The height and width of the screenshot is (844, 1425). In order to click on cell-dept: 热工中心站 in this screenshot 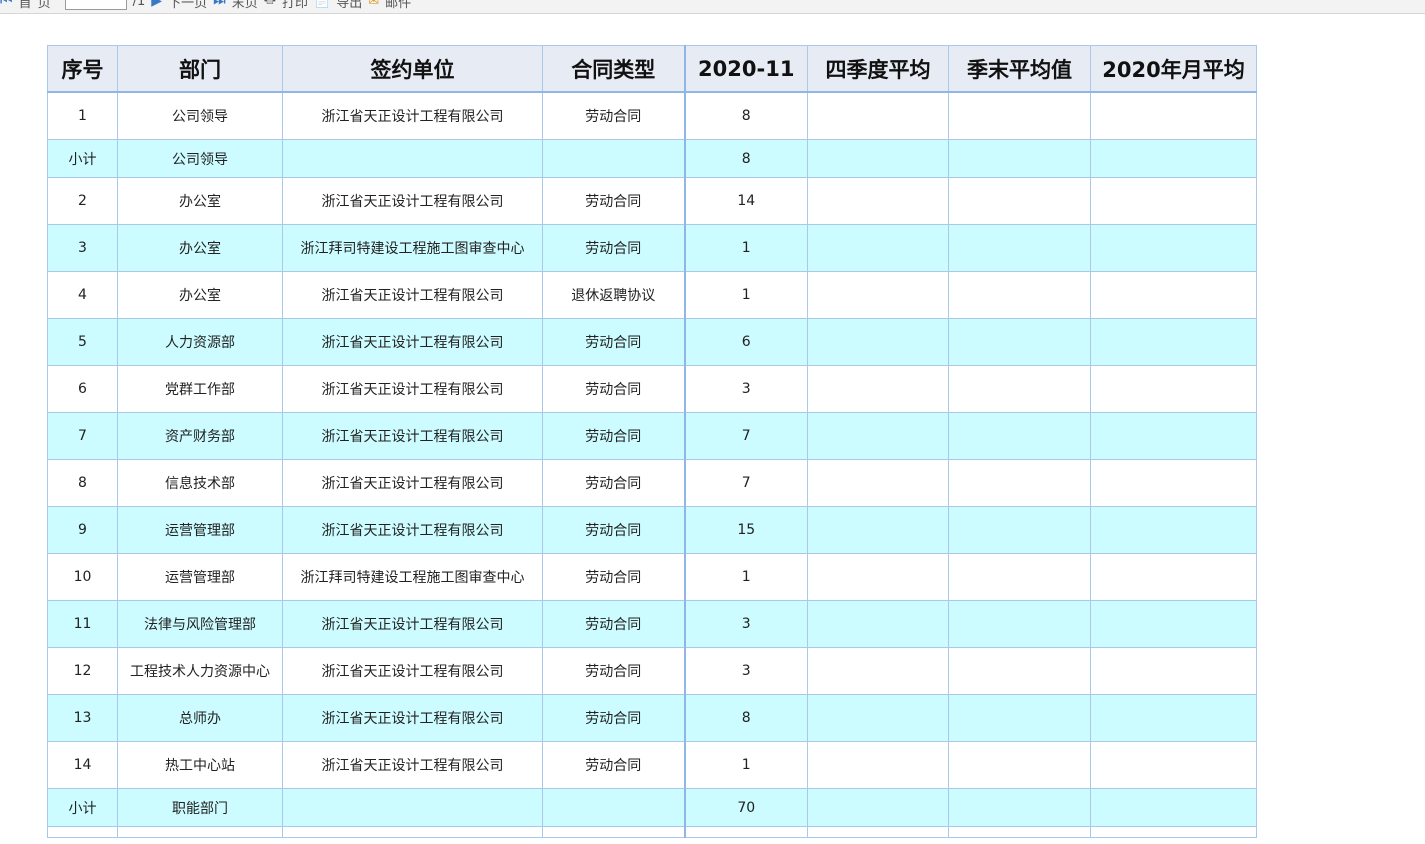, I will do `click(200, 765)`.